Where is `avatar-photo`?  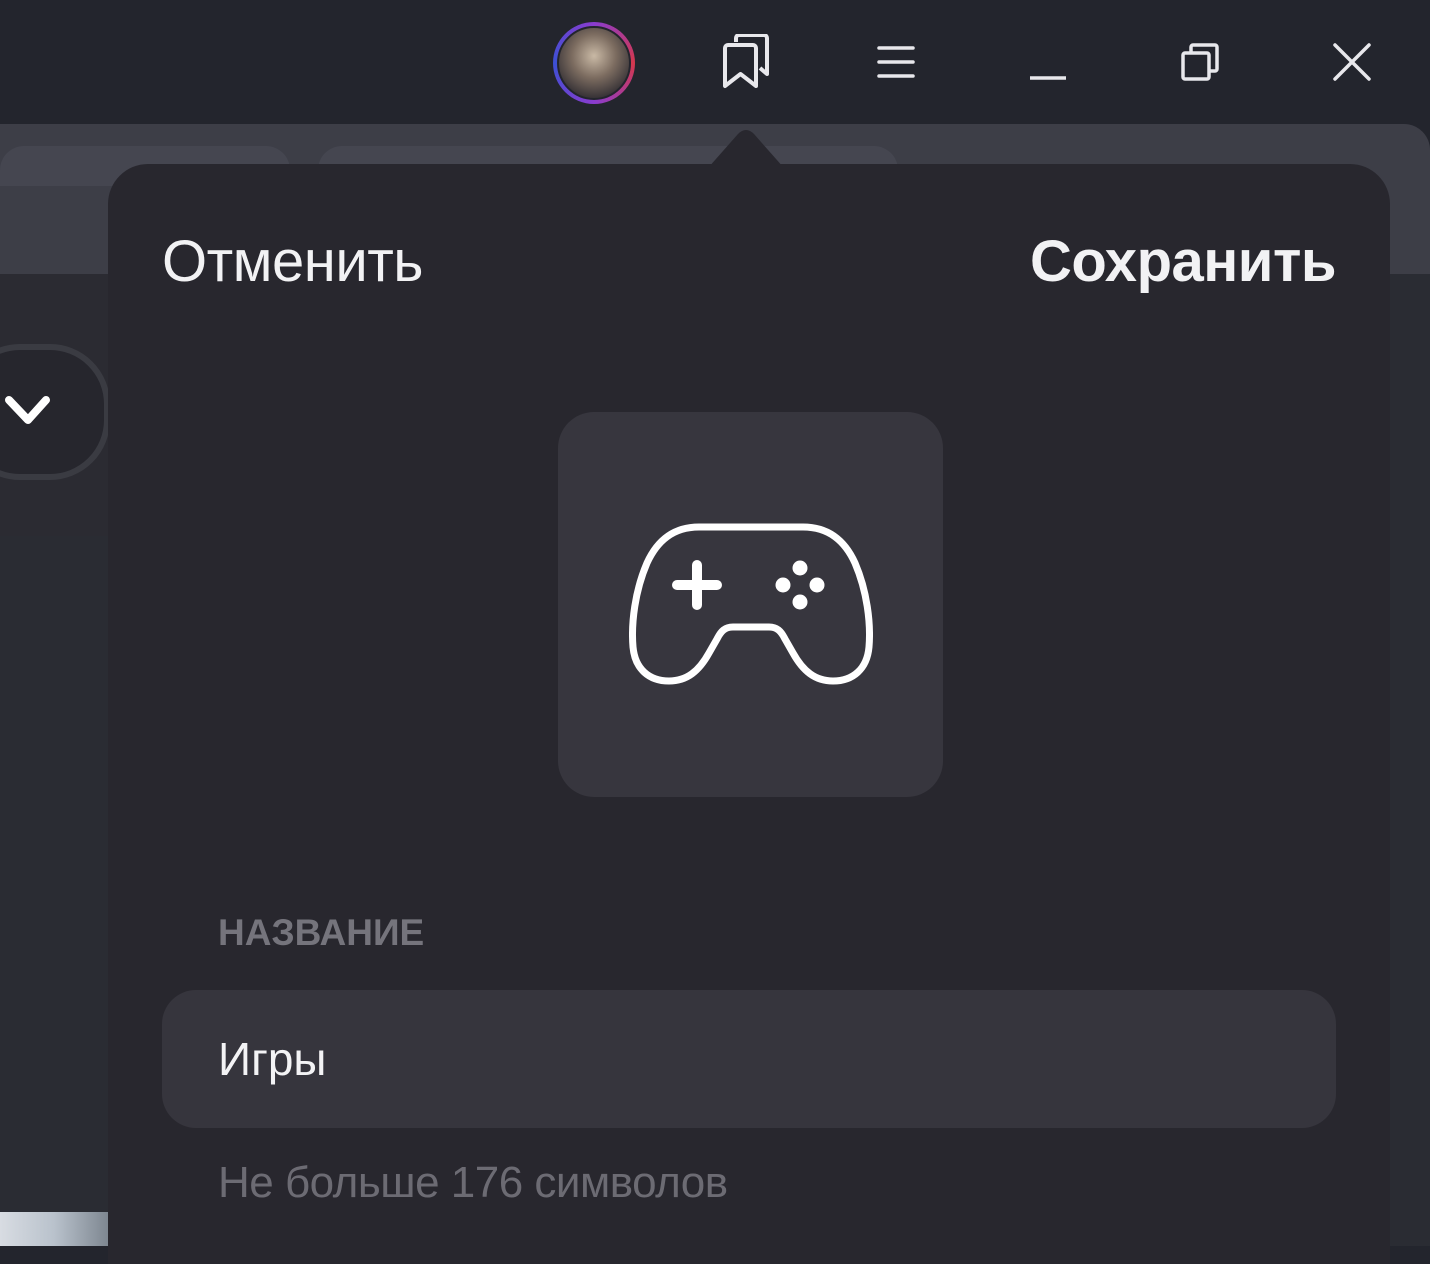
avatar-photo is located at coordinates (594, 63).